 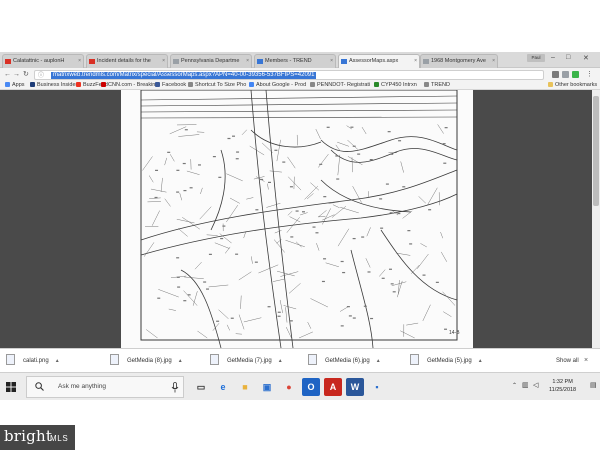 What do you see at coordinates (446, 361) in the screenshot?
I see `download-item: GetMedia (5).jpg ▲` at bounding box center [446, 361].